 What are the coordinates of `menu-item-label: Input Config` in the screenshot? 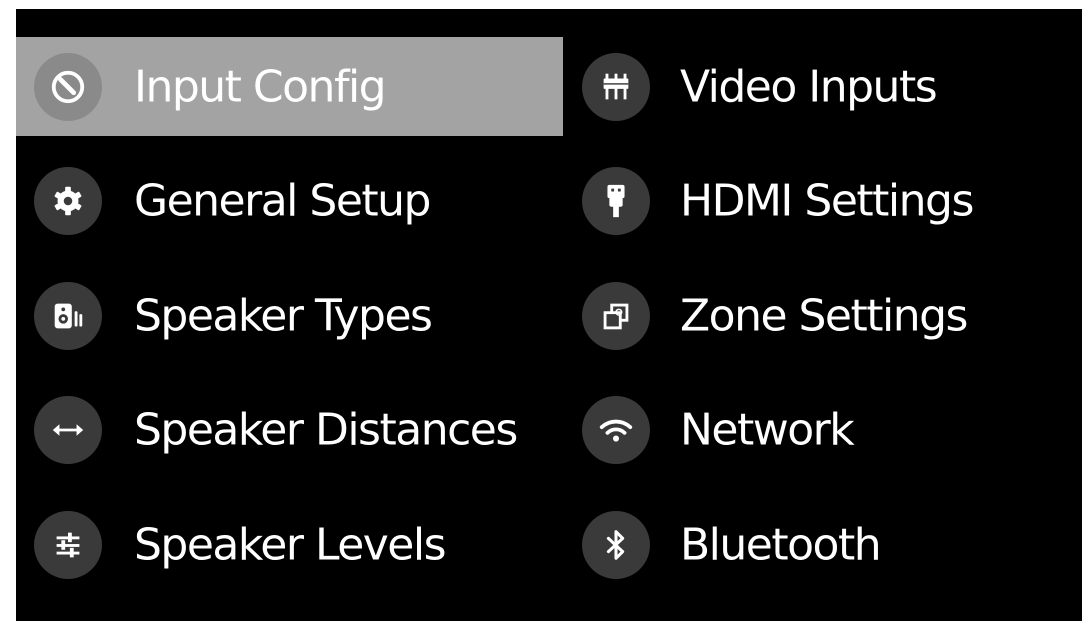 It's located at (260, 86).